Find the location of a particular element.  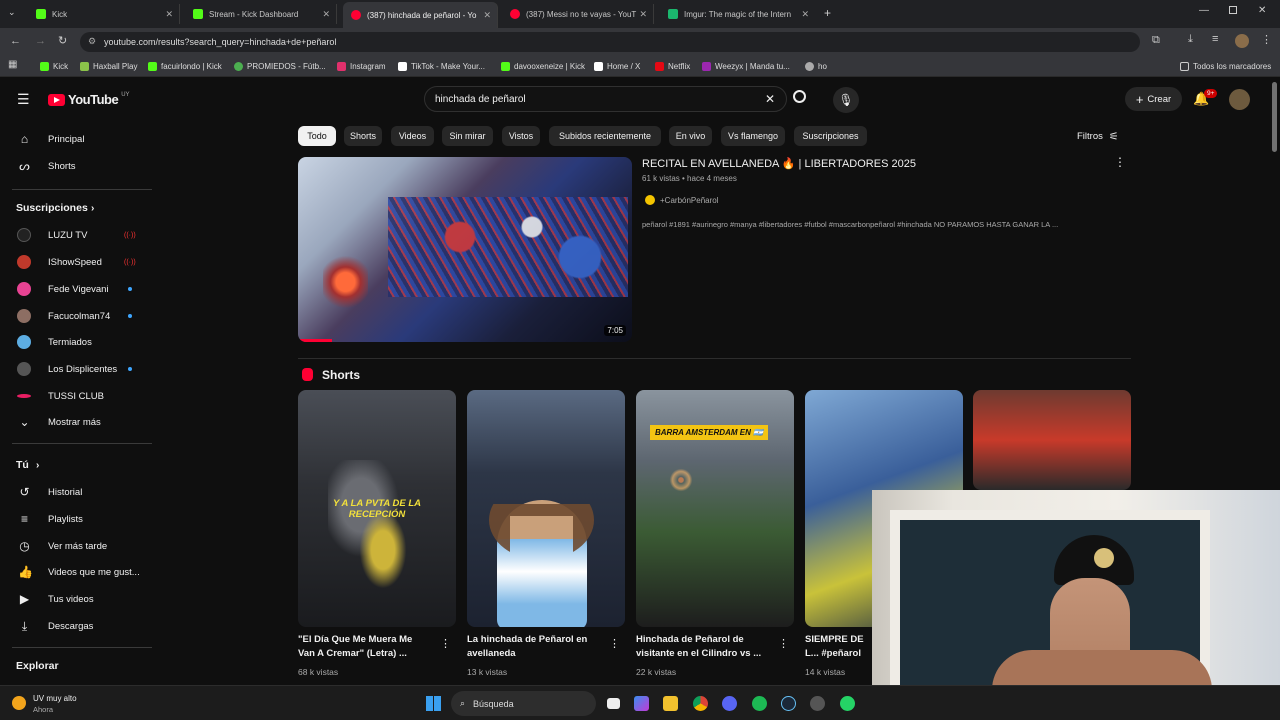

video-thumbnail: 7:05 is located at coordinates (465, 249).